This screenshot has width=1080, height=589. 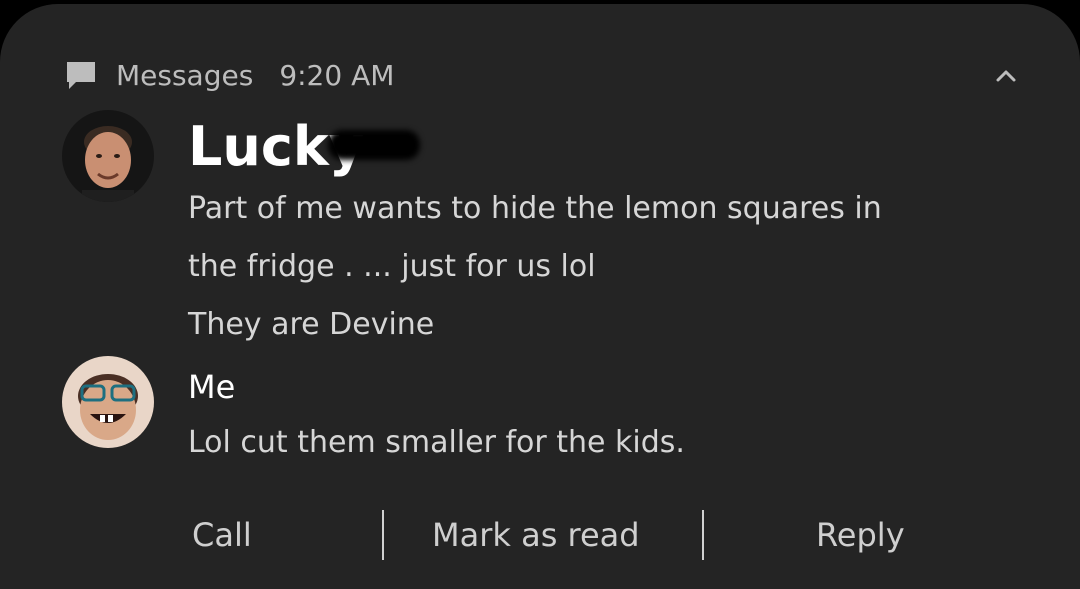 What do you see at coordinates (536, 535) in the screenshot?
I see `mark-as-read-button: Mark as read` at bounding box center [536, 535].